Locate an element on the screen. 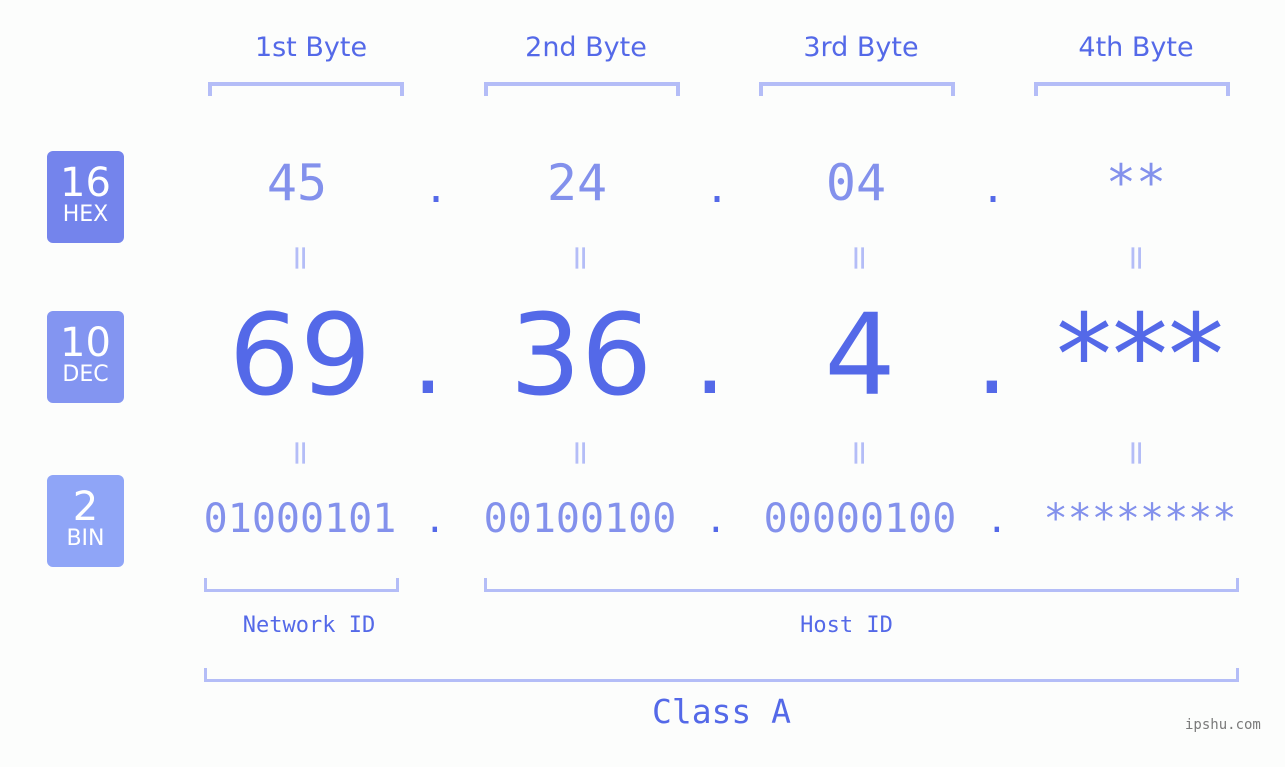  dec-value-3: 4 is located at coordinates (860, 356).